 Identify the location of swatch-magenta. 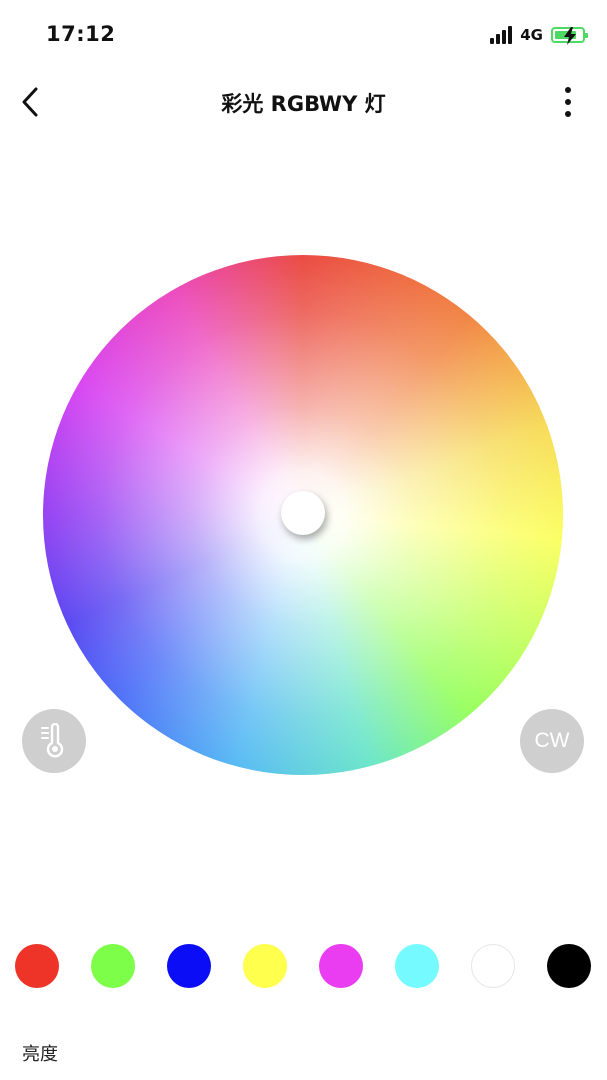
(341, 966).